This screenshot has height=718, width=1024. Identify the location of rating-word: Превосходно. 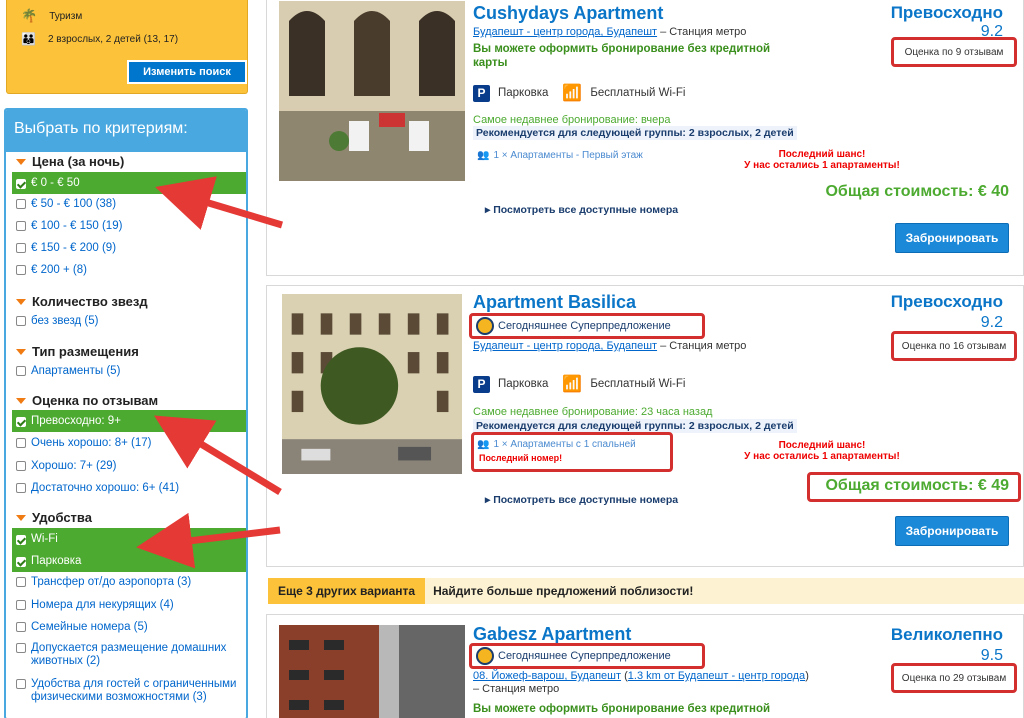
(946, 301).